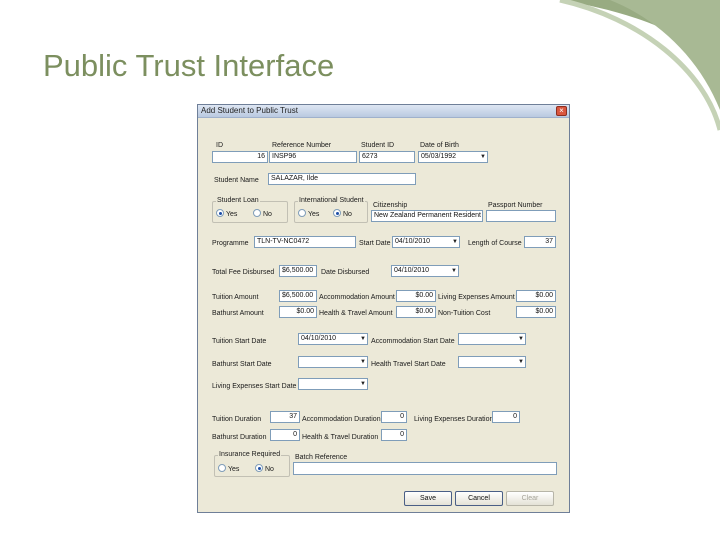 This screenshot has width=720, height=540. I want to click on bathurst-amount-field: $0.00, so click(298, 312).